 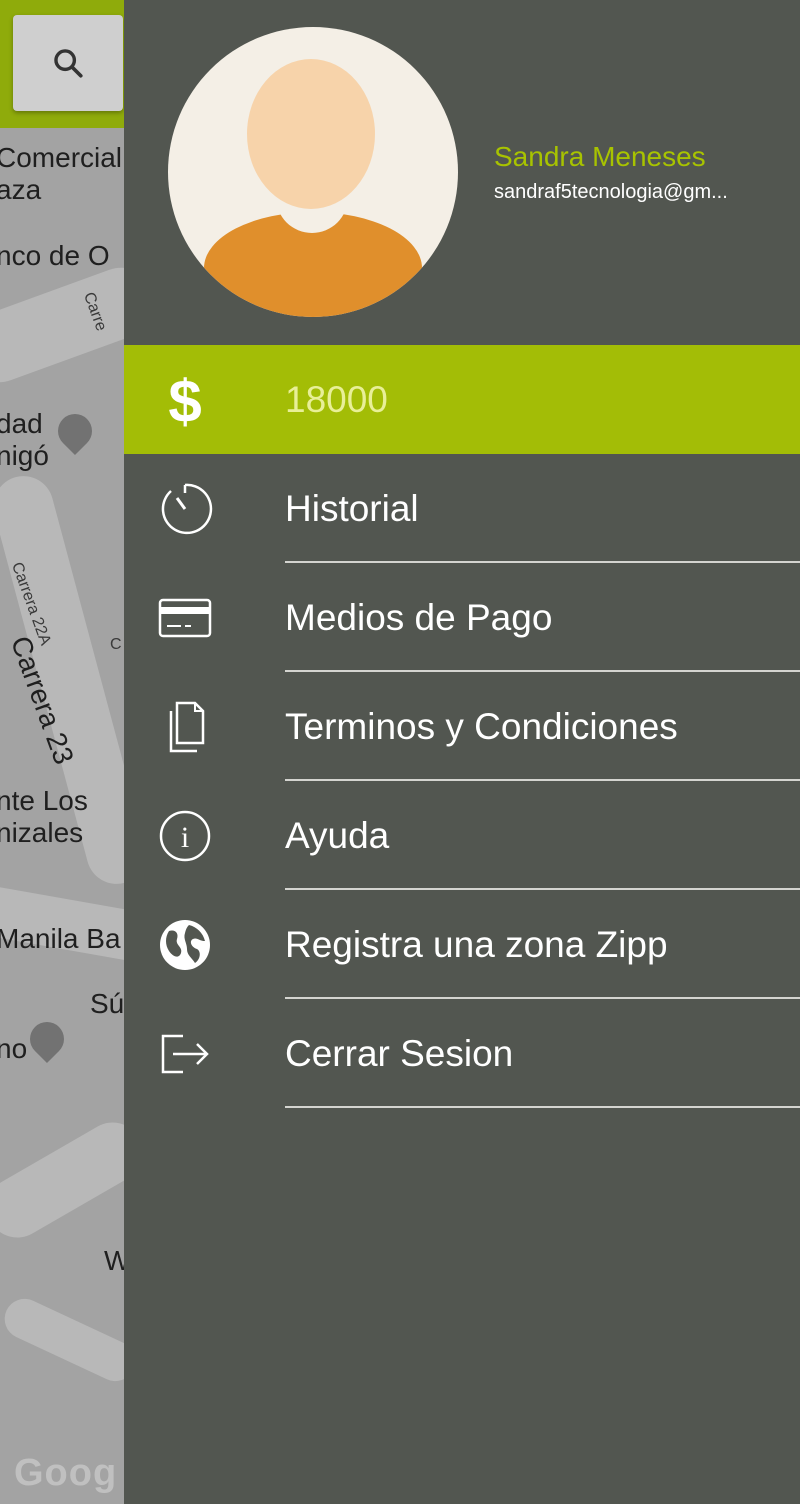 What do you see at coordinates (336, 399) in the screenshot?
I see `balance-value: 18000` at bounding box center [336, 399].